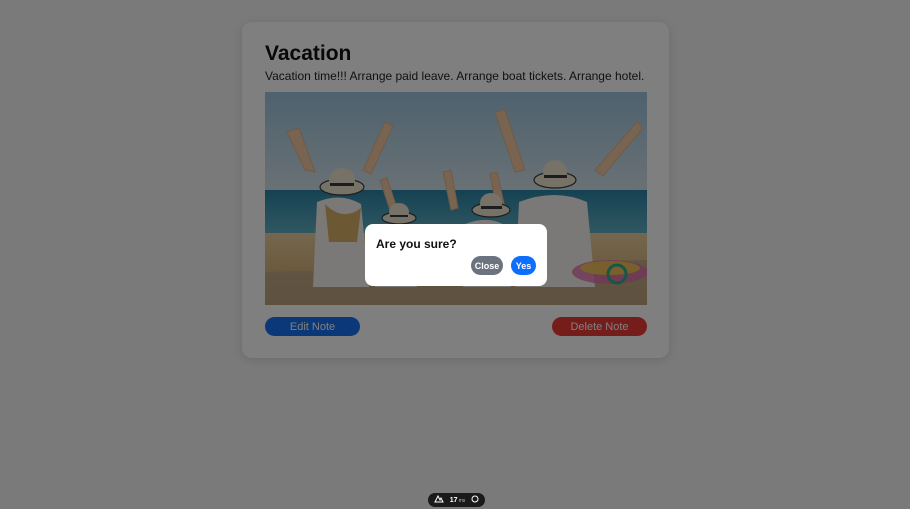 Image resolution: width=910 pixels, height=509 pixels. Describe the element at coordinates (416, 244) in the screenshot. I see `dialog-title: Are you sure?` at that location.